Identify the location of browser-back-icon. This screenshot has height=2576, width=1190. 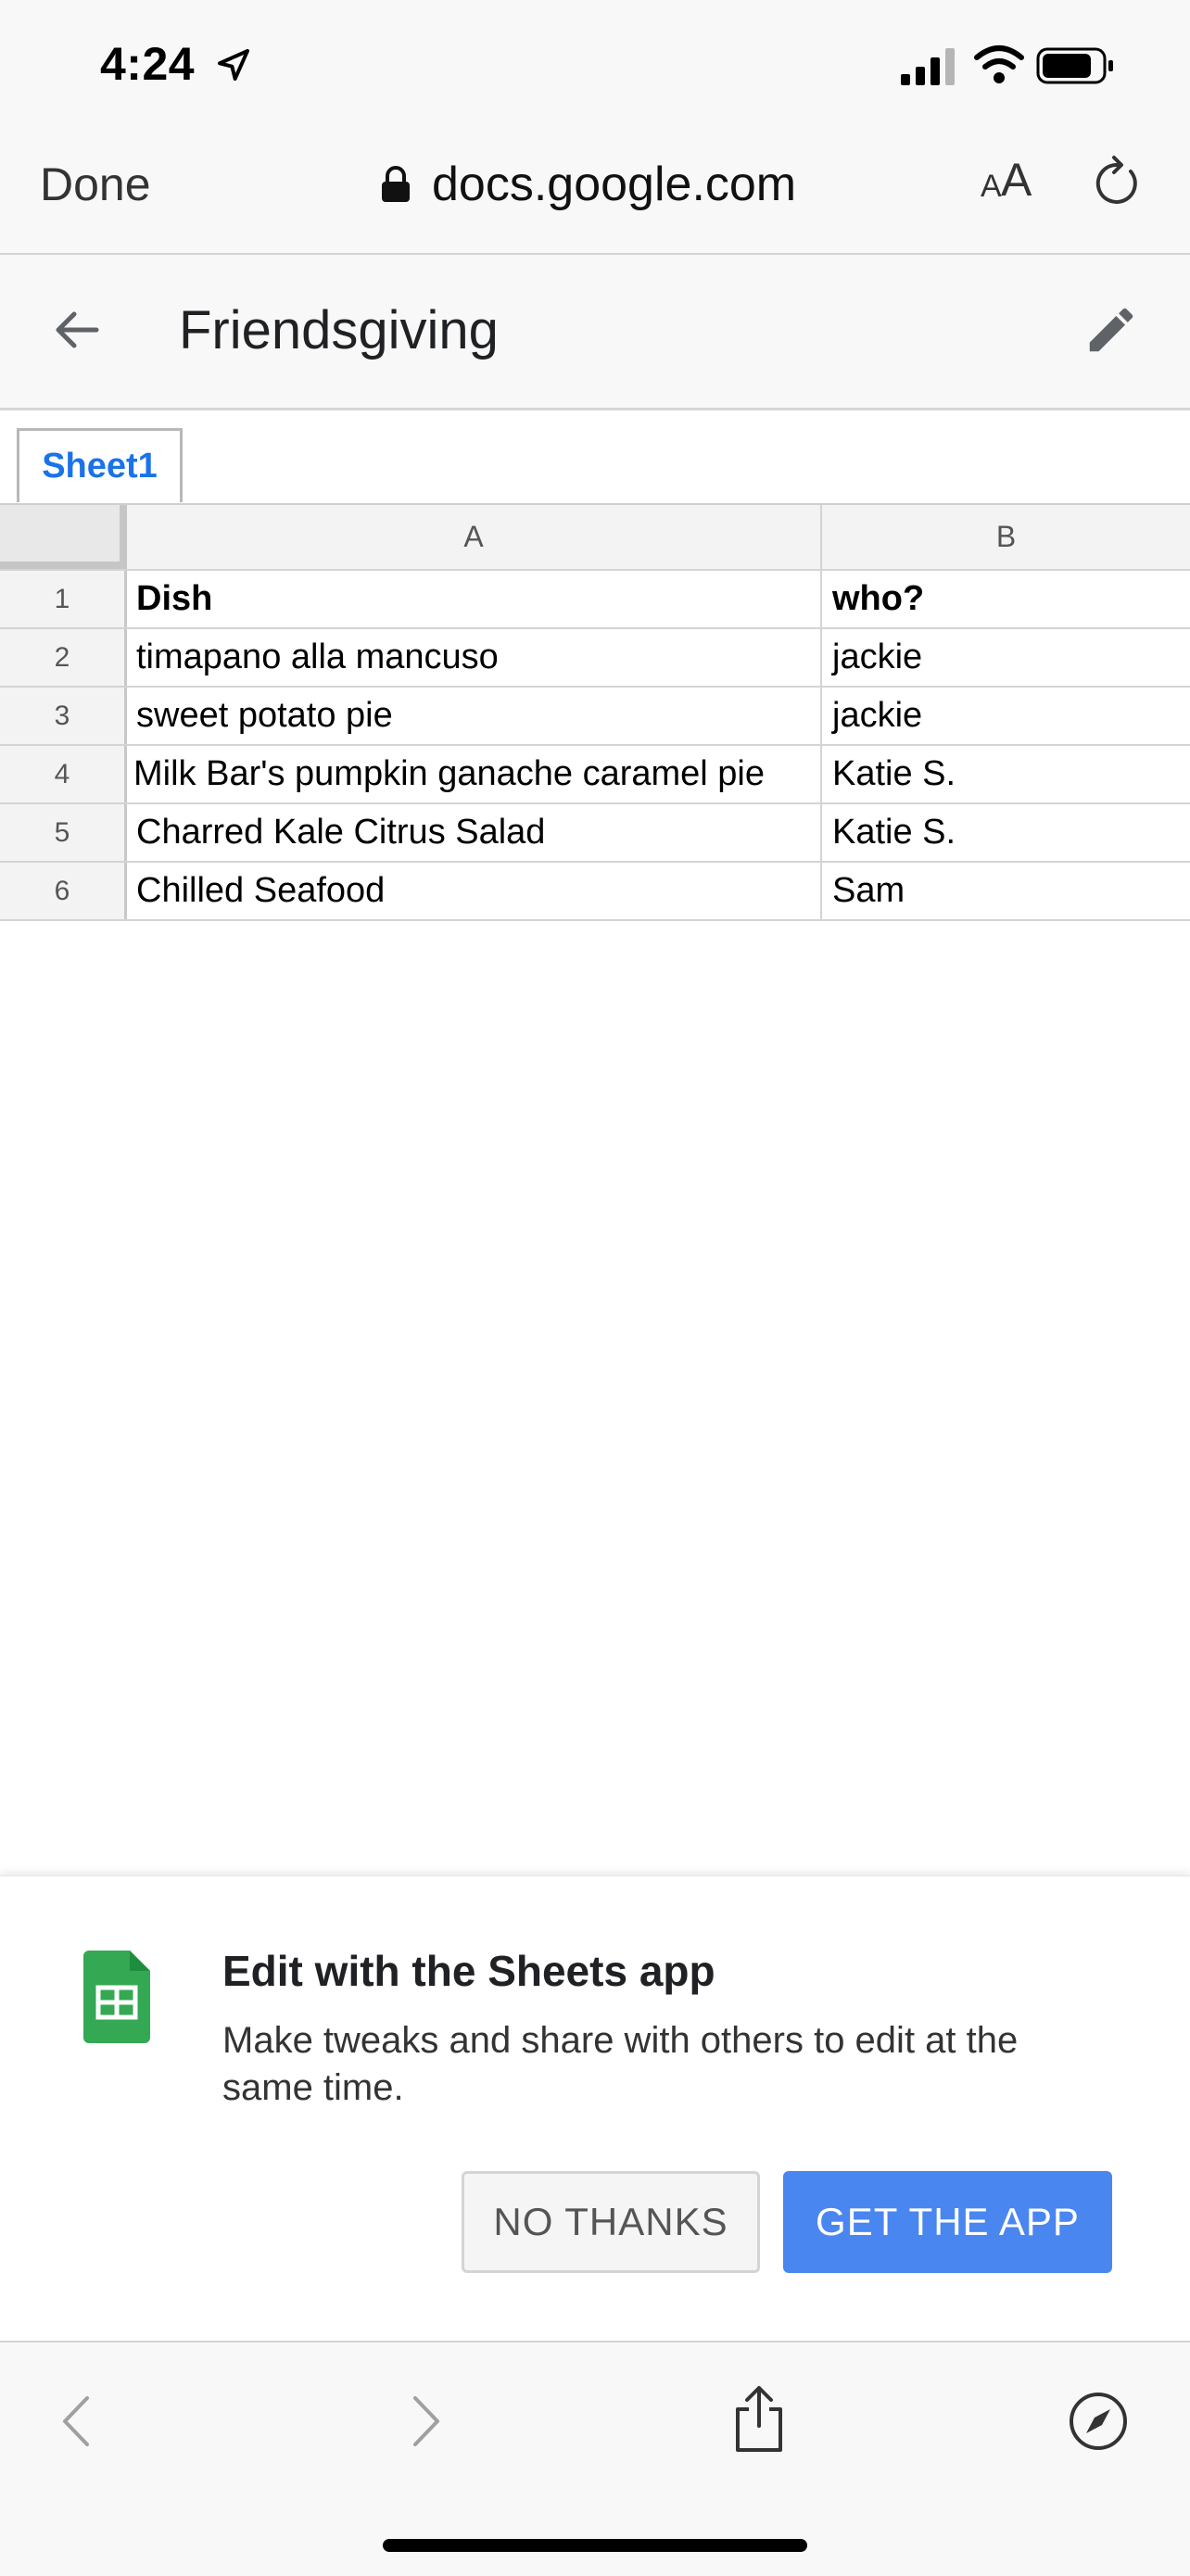
(78, 2421).